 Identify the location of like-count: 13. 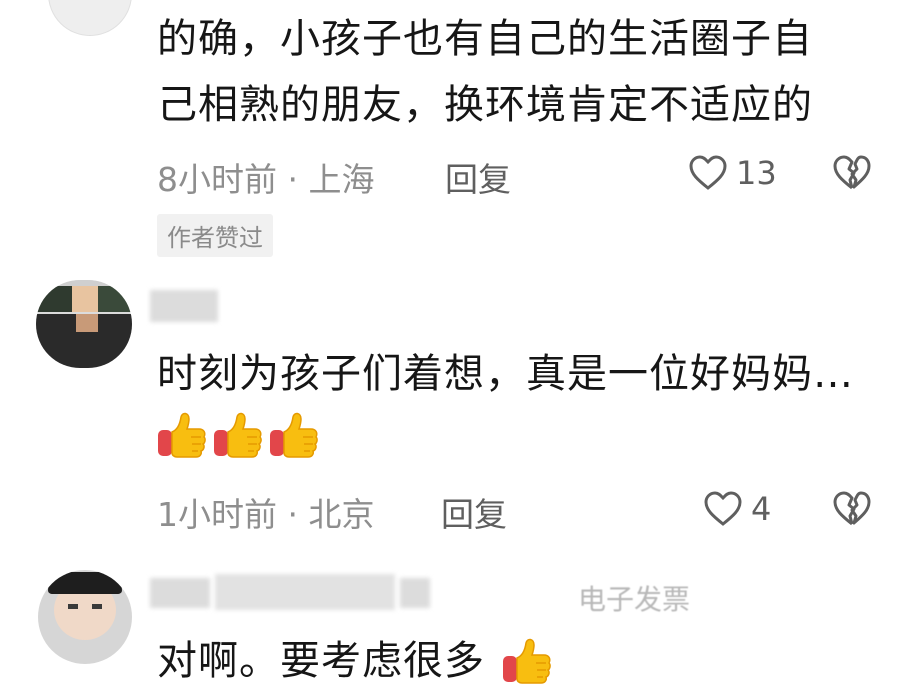
(756, 173).